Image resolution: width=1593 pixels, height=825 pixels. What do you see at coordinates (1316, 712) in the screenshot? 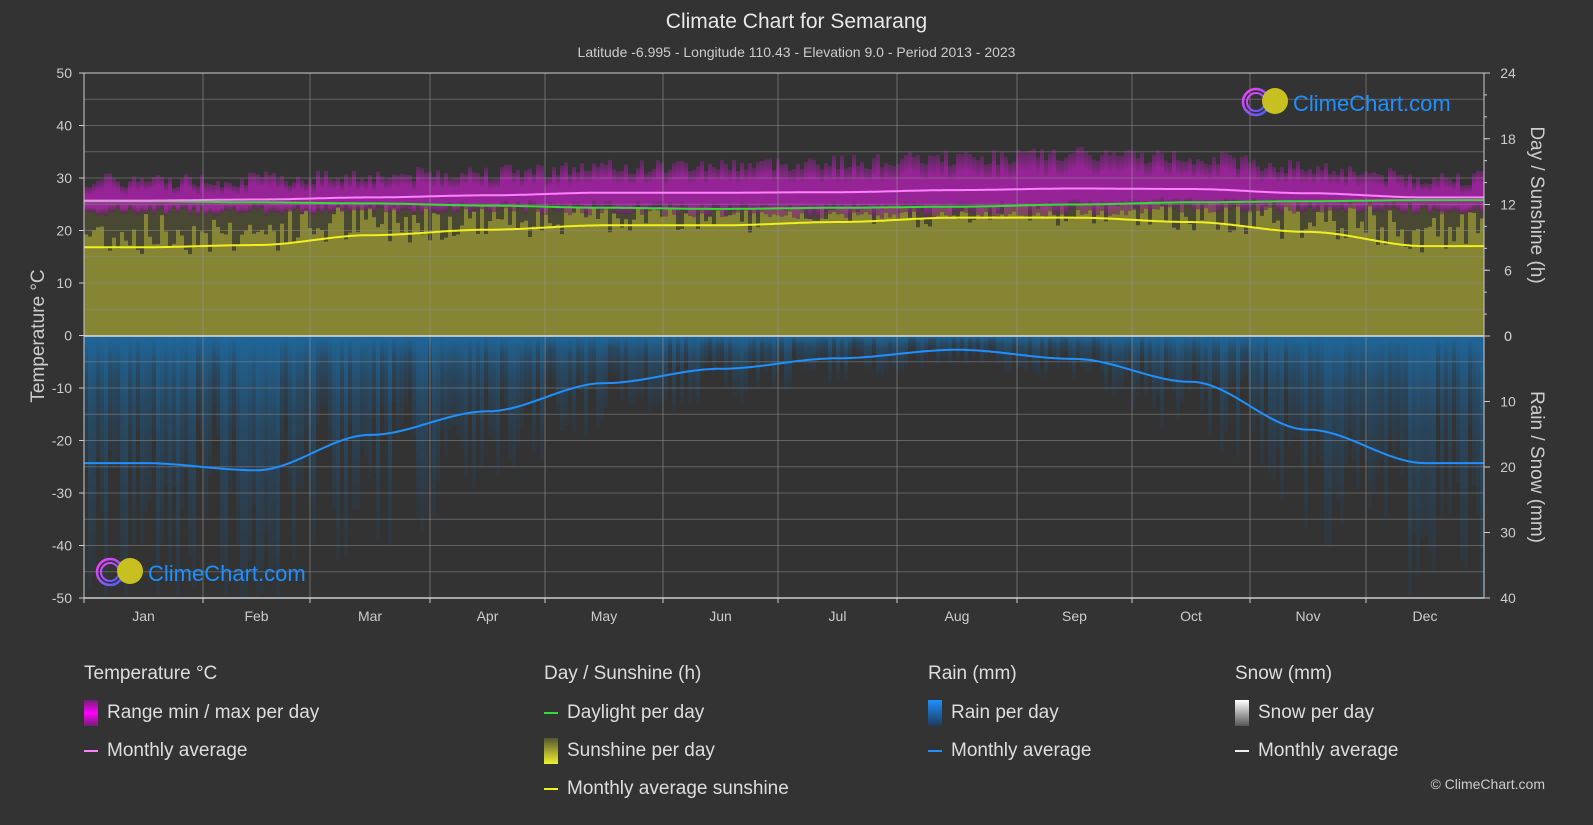
I see `legend-label: Snow per day` at bounding box center [1316, 712].